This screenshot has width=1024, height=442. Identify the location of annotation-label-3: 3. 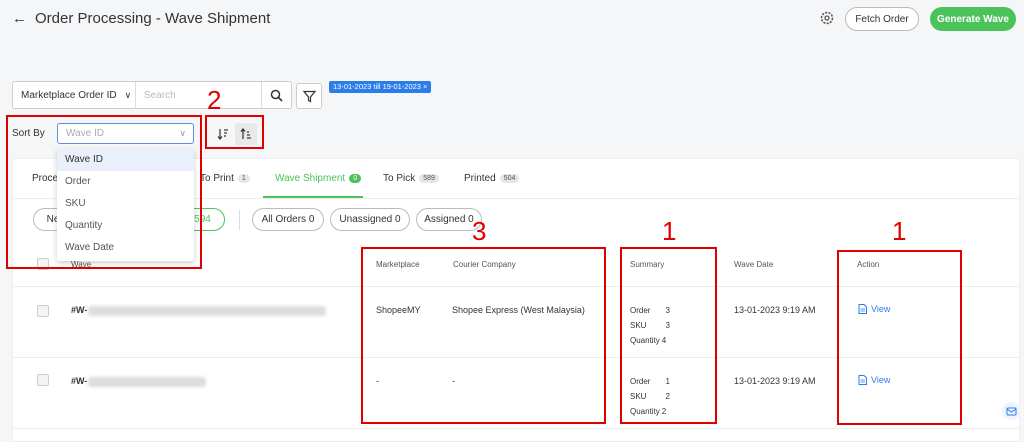
(479, 231).